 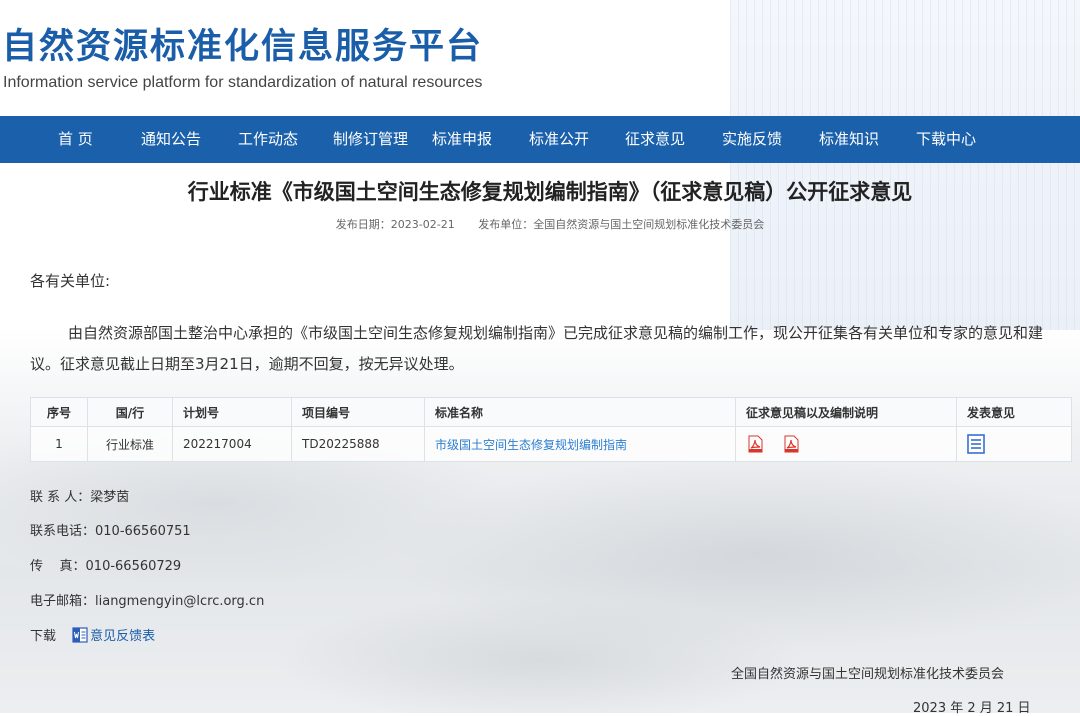 I want to click on nav-public: 标准公开, so click(x=559, y=139).